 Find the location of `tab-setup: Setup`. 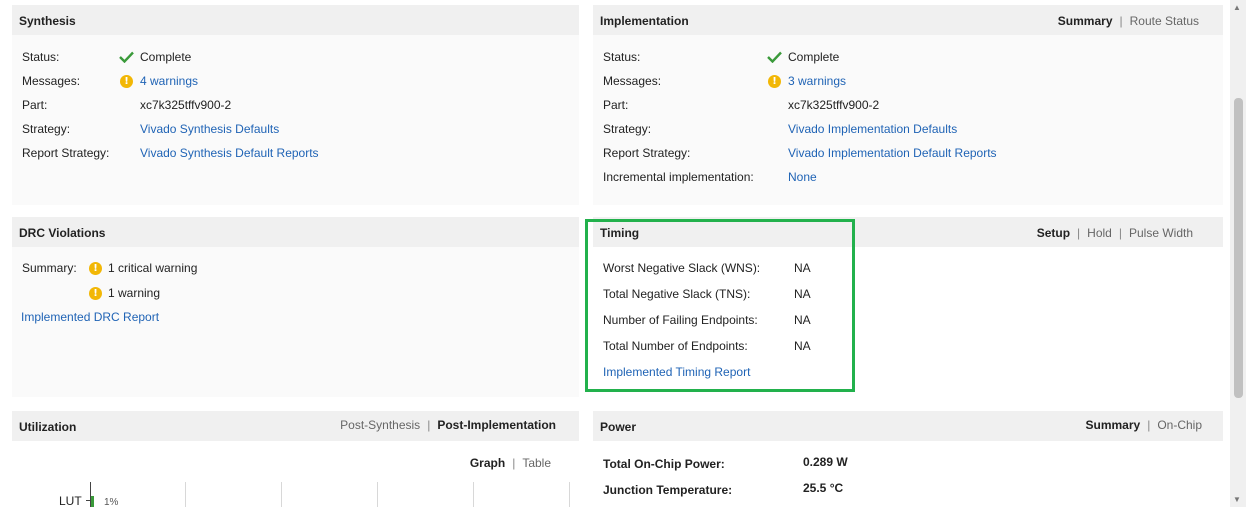

tab-setup: Setup is located at coordinates (1053, 233).